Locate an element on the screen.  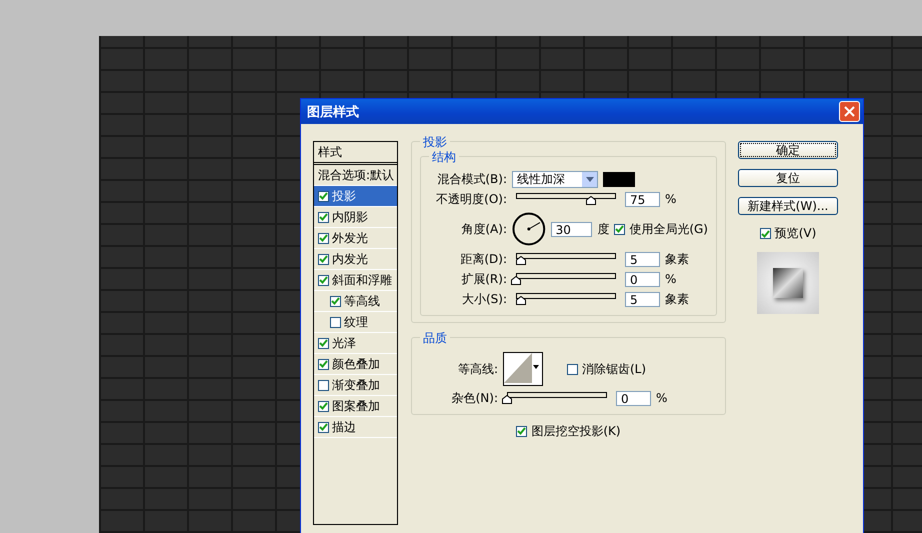
group-title: 投影 is located at coordinates (435, 142).